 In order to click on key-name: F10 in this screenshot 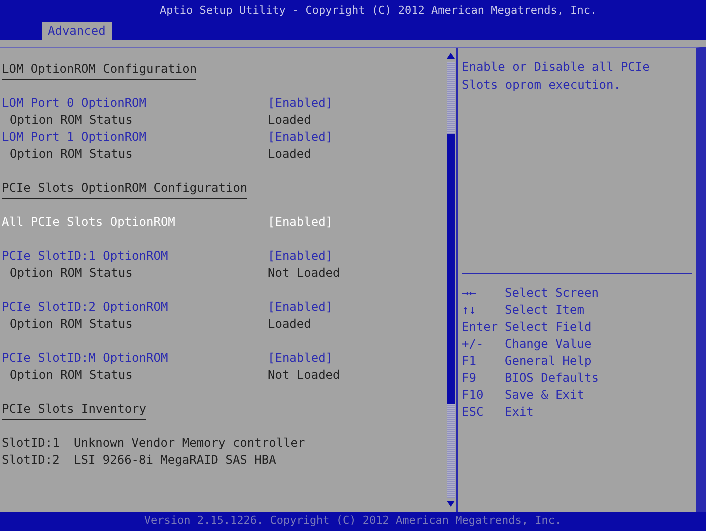, I will do `click(473, 395)`.